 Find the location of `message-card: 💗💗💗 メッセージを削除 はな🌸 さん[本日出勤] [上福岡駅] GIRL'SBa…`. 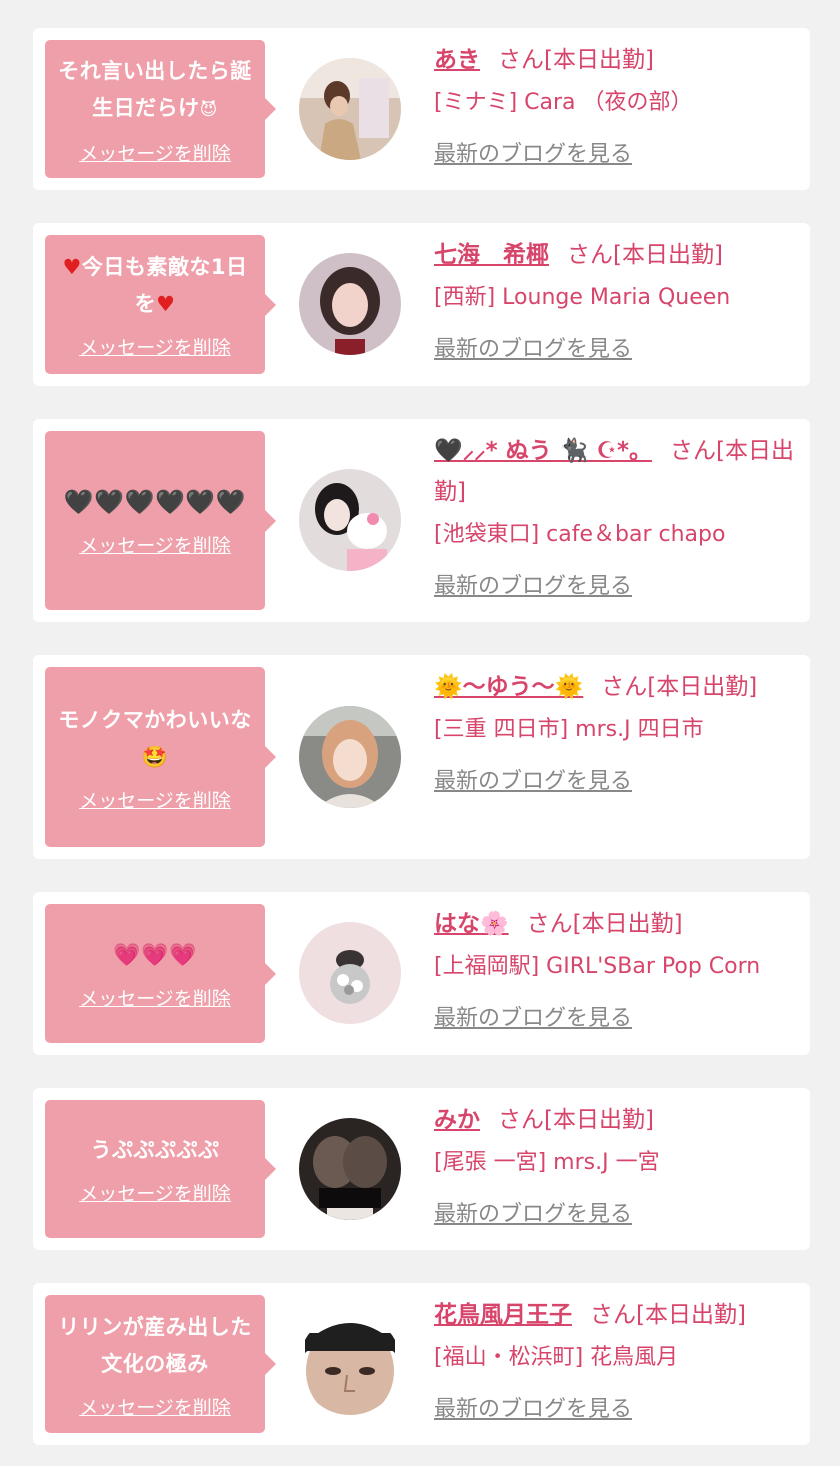

message-card: 💗💗💗 メッセージを削除 はな🌸 さん[本日出勤] [上福岡駅] GIRL'SBa… is located at coordinates (421, 973).